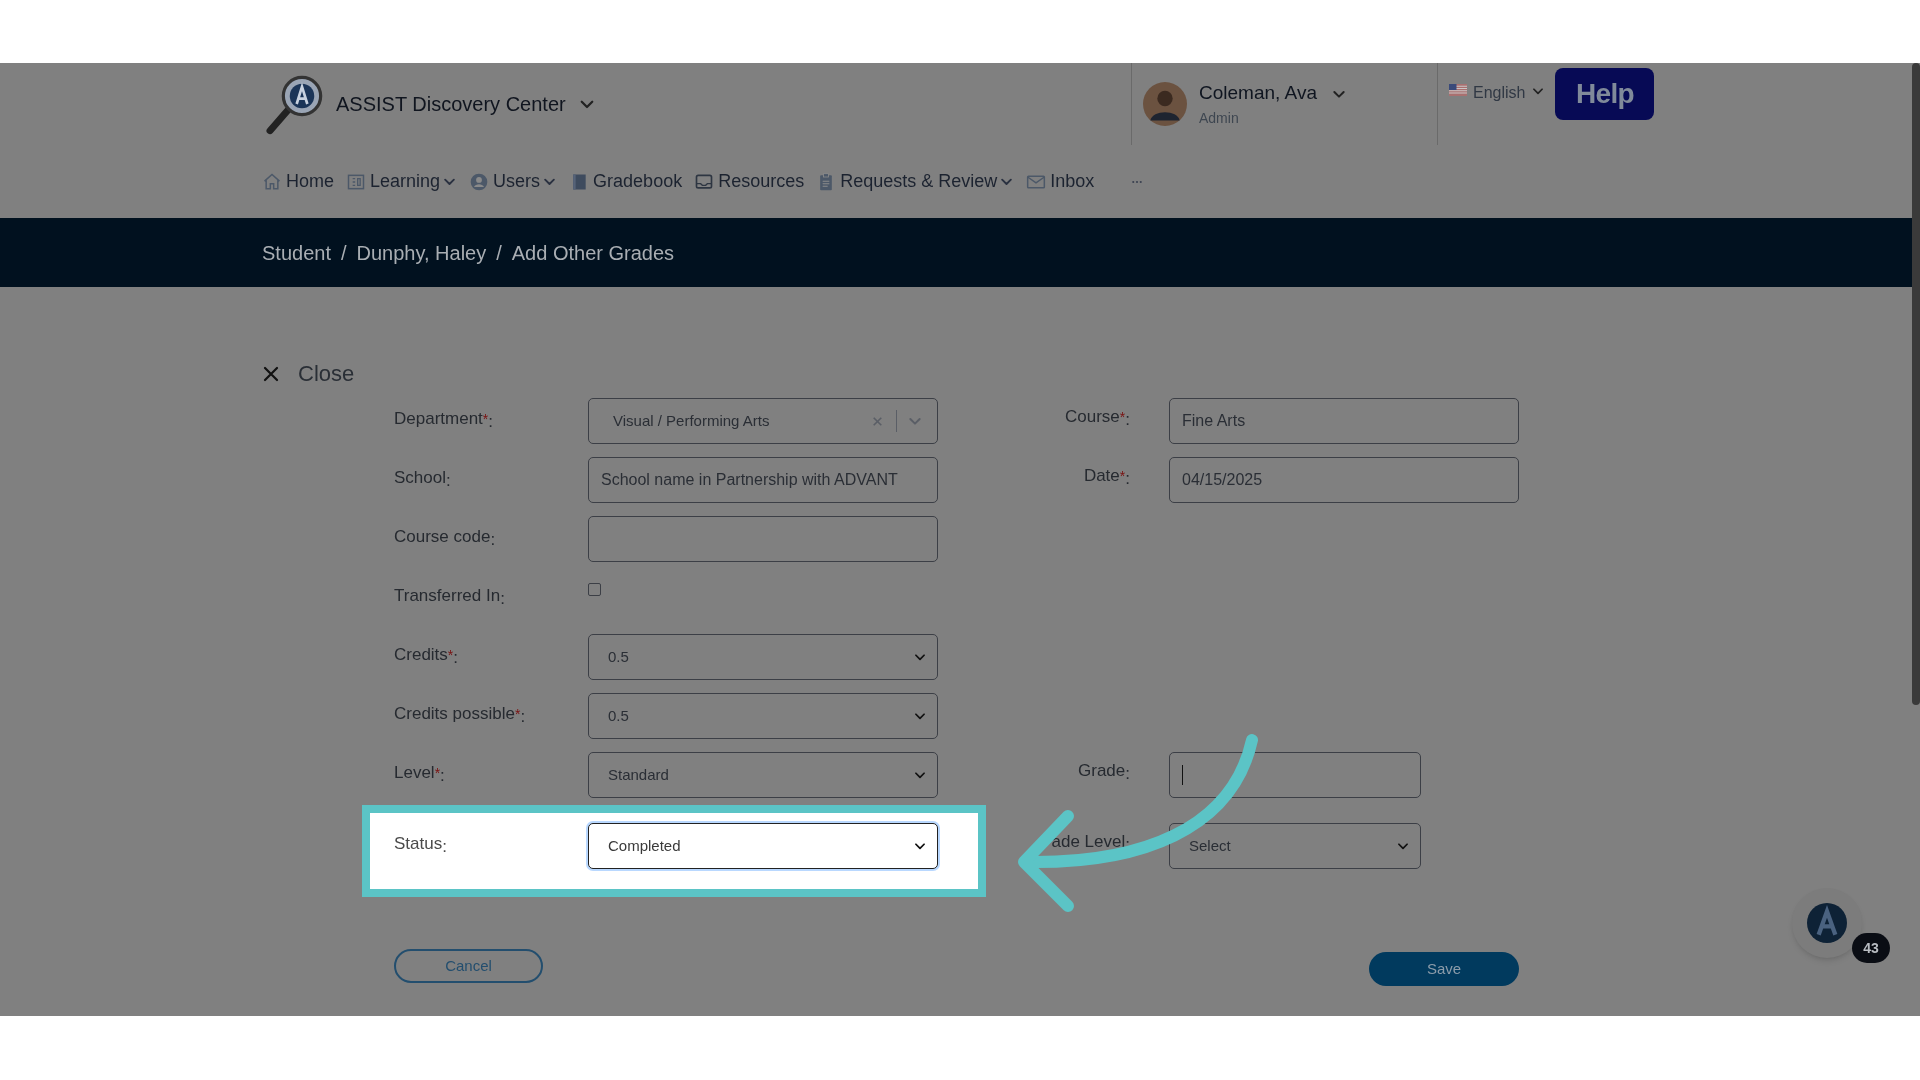 The height and width of the screenshot is (1080, 1920). I want to click on department-dropdown: Visual / Performing Arts, so click(763, 421).